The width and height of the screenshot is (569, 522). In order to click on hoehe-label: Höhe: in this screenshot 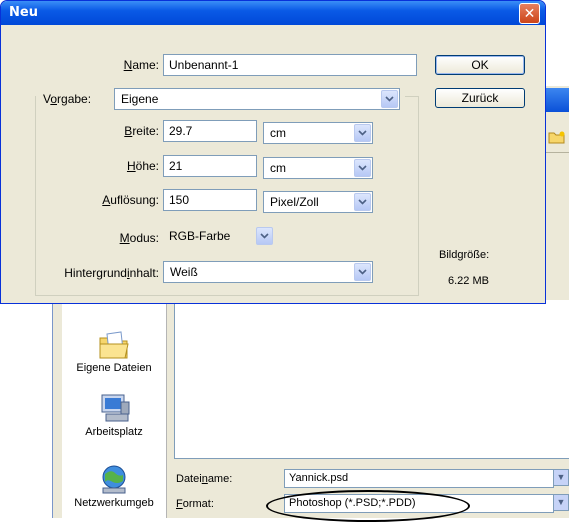, I will do `click(142, 166)`.